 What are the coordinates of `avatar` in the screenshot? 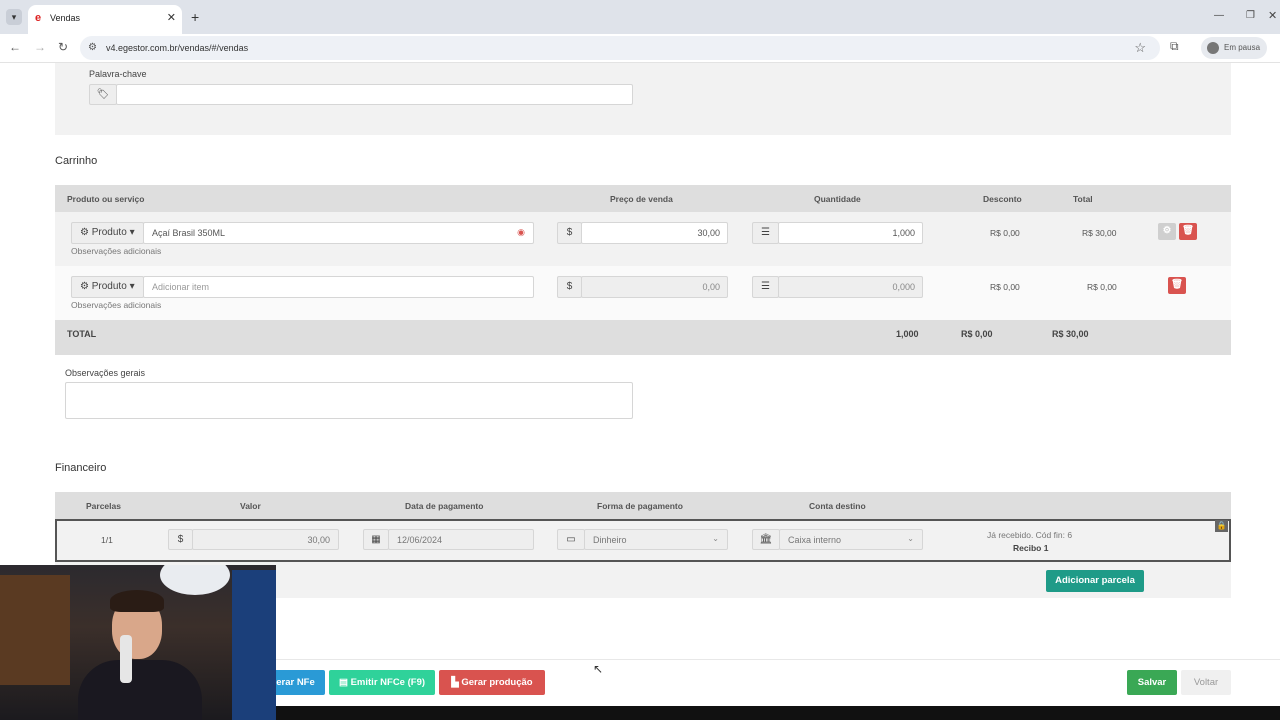 It's located at (1213, 48).